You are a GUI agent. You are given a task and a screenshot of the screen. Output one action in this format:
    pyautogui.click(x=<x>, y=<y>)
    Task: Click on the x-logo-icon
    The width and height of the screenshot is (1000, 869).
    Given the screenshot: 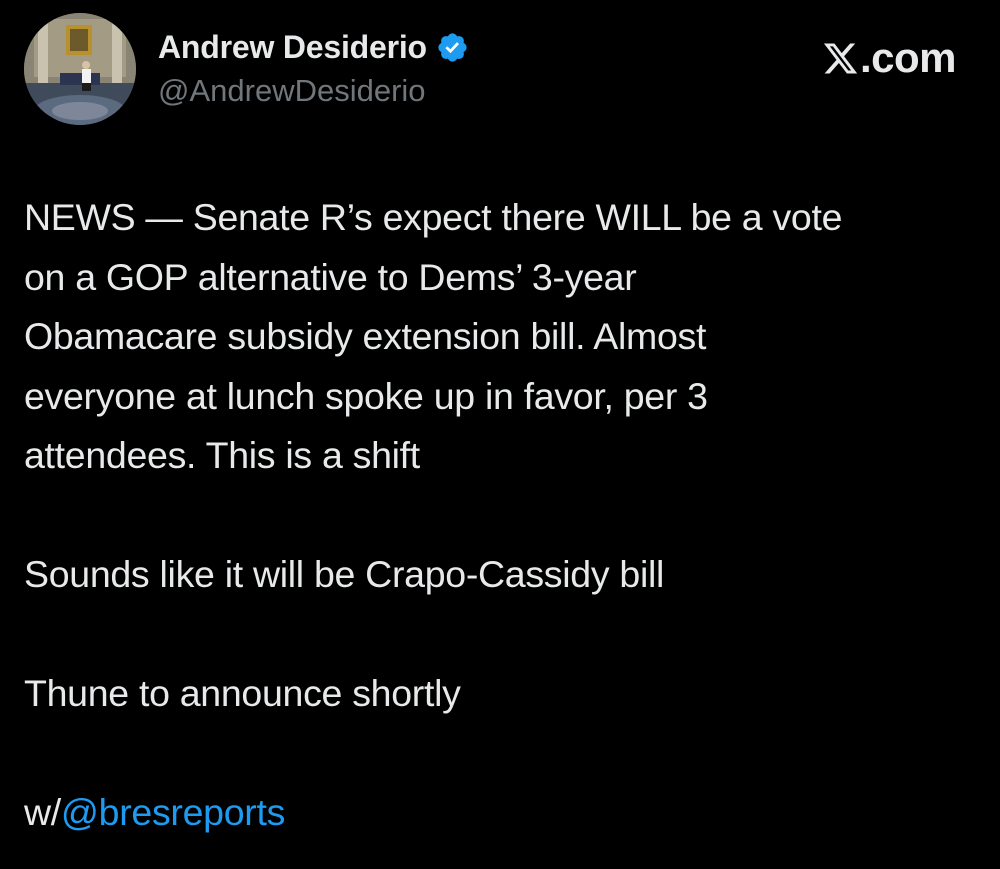 What is the action you would take?
    pyautogui.click(x=840, y=58)
    